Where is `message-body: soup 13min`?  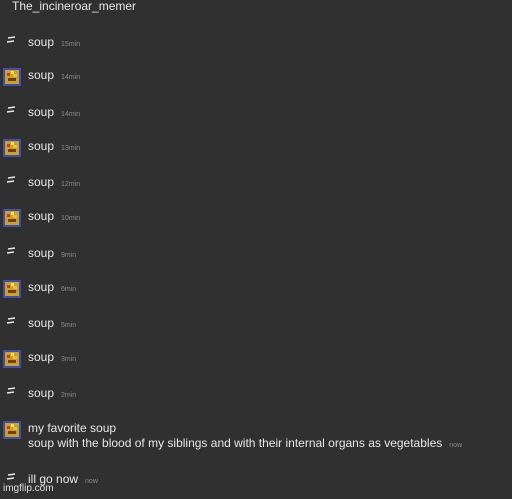 message-body: soup 13min is located at coordinates (54, 146).